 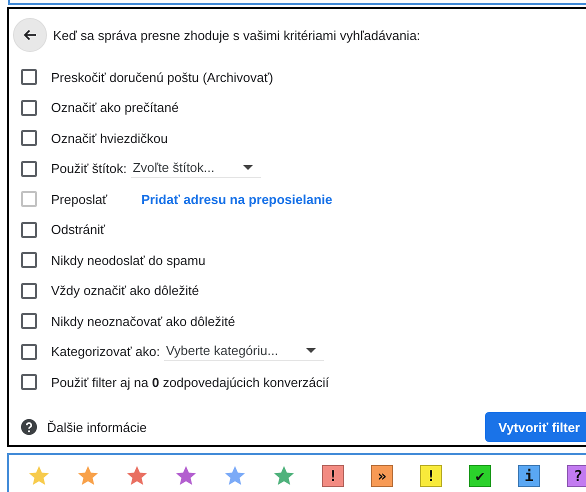 I want to click on option-label: Nikdy neoznačovať ako dôležité, so click(x=143, y=321).